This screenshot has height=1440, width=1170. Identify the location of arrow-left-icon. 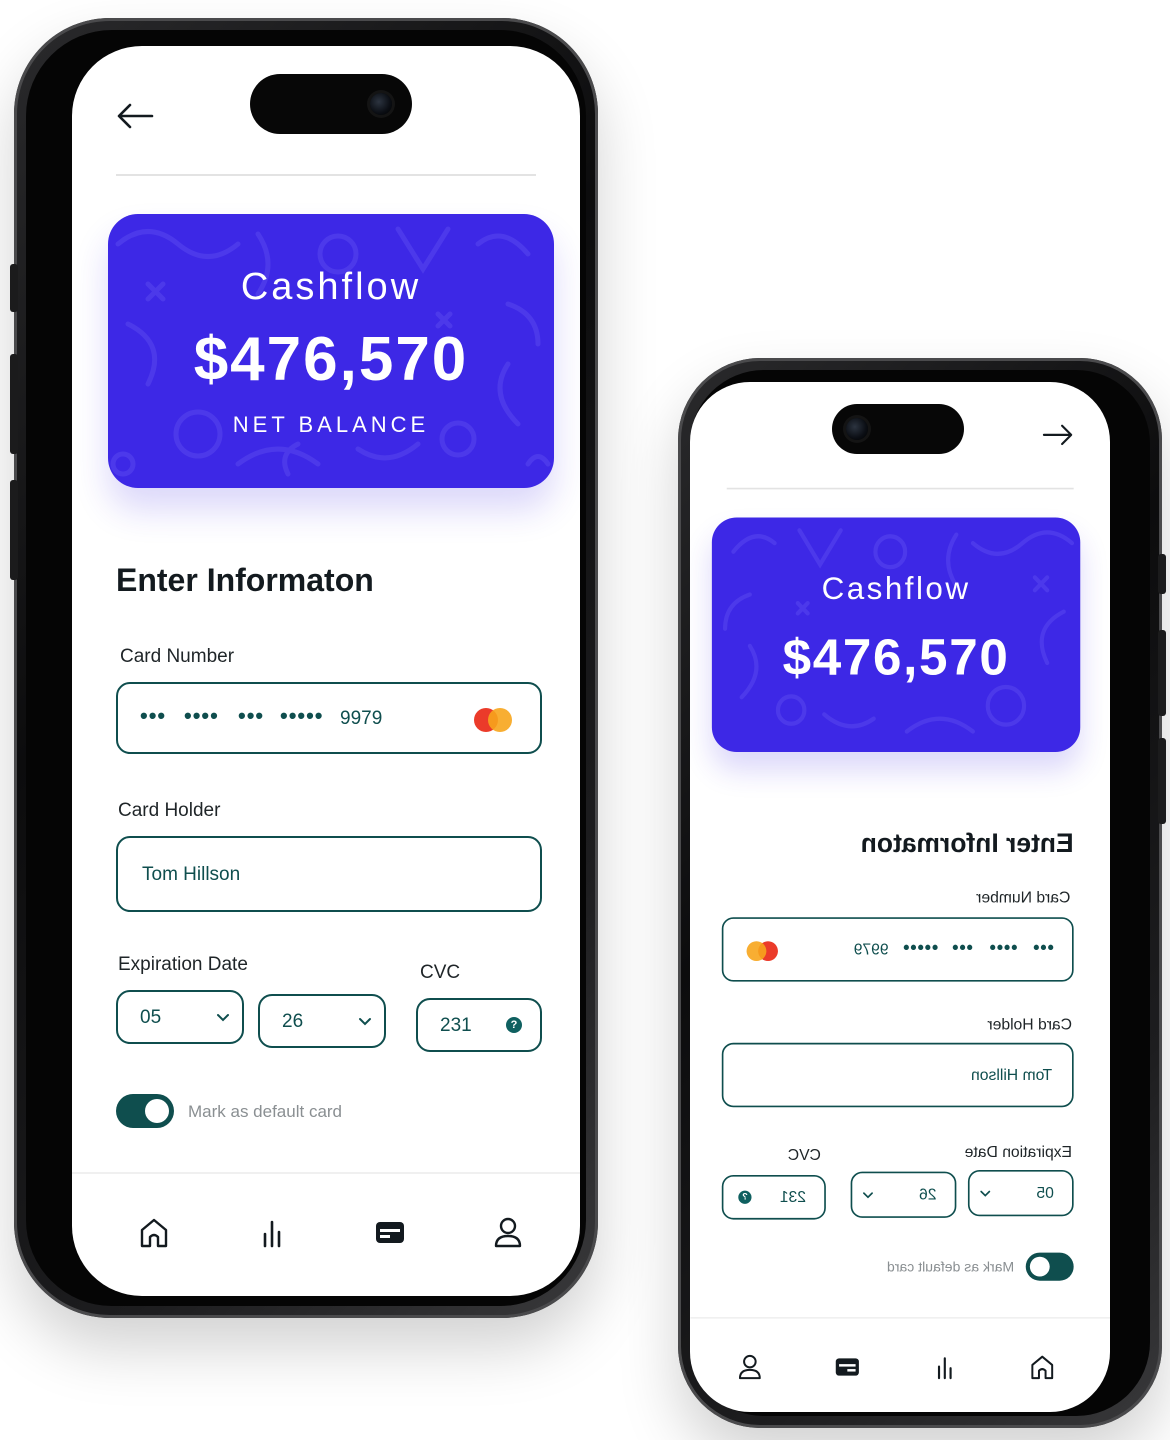
(135, 116).